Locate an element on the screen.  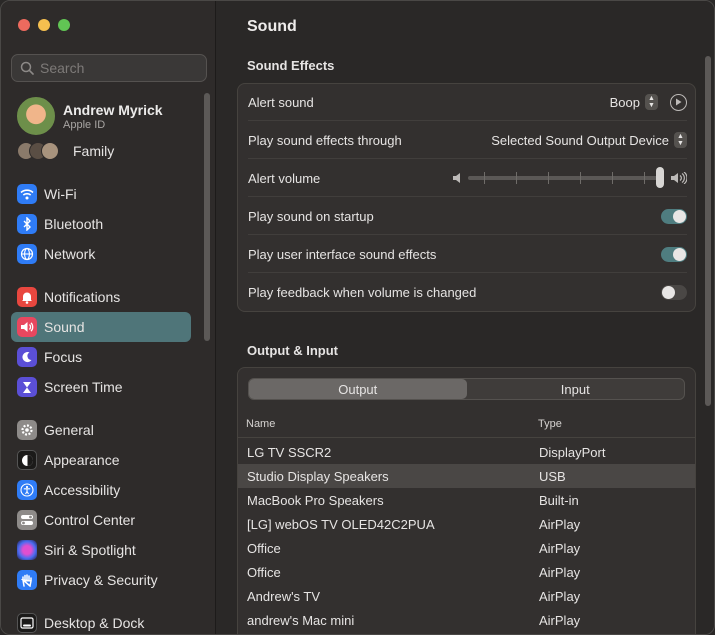
family-row: Family is located at coordinates (65, 151).